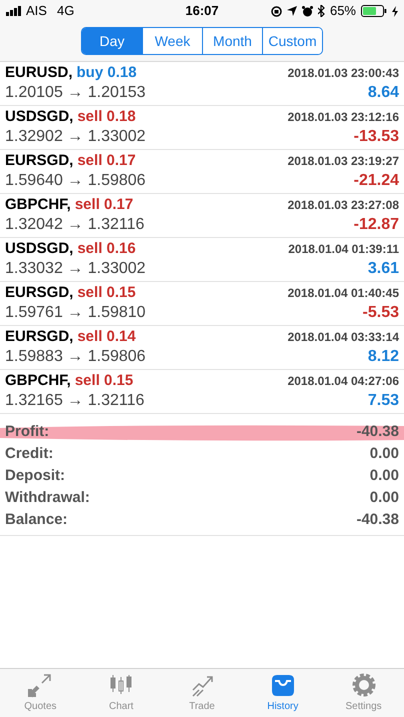 The image size is (404, 717). I want to click on arrows-icon, so click(40, 685).